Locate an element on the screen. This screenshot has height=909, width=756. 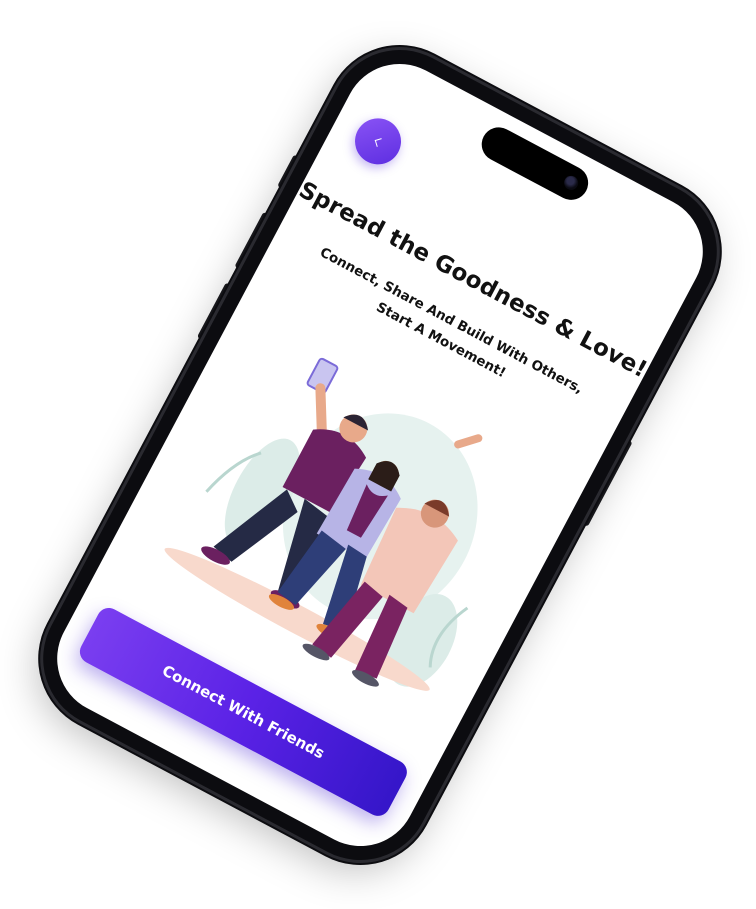
waving-hand is located at coordinates (468, 441).